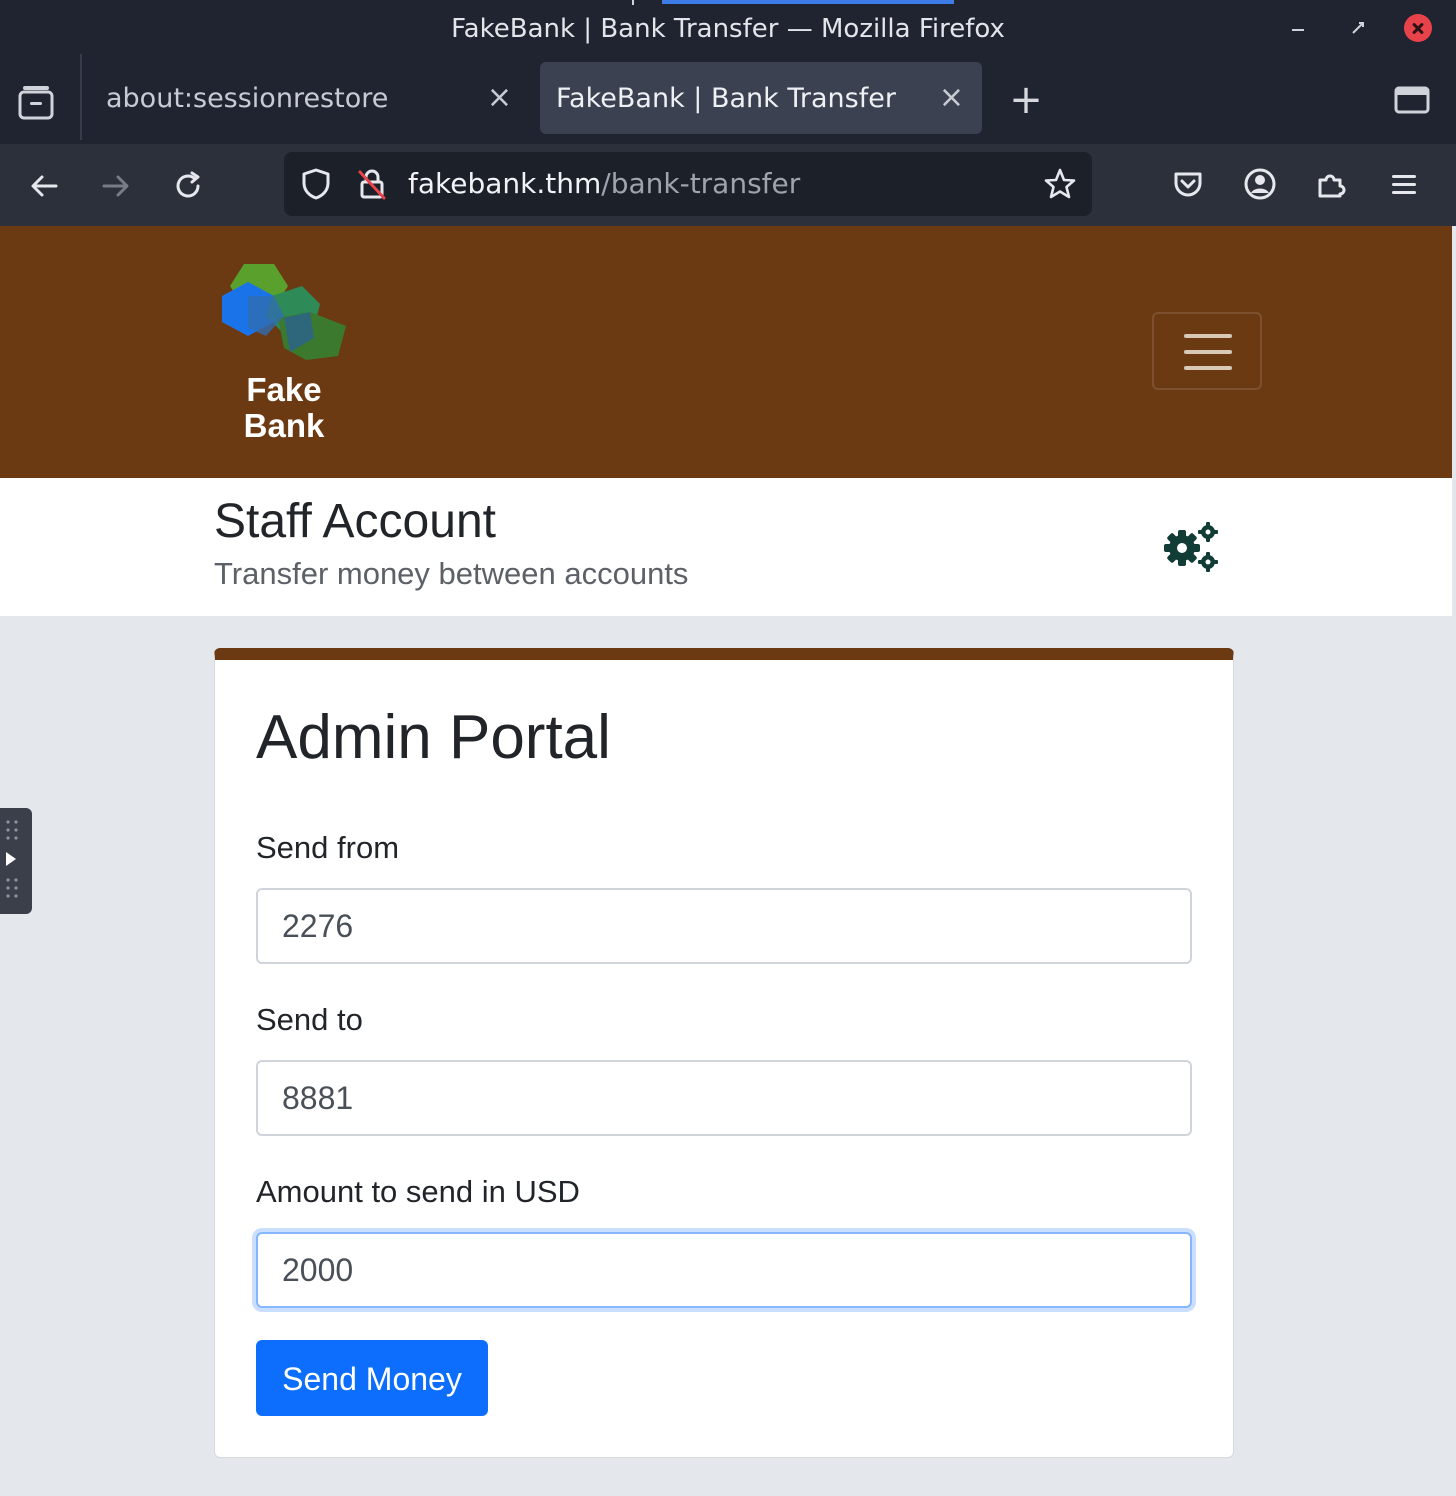 This screenshot has height=1496, width=1456. What do you see at coordinates (372, 1378) in the screenshot?
I see `send-money-button: Send Money` at bounding box center [372, 1378].